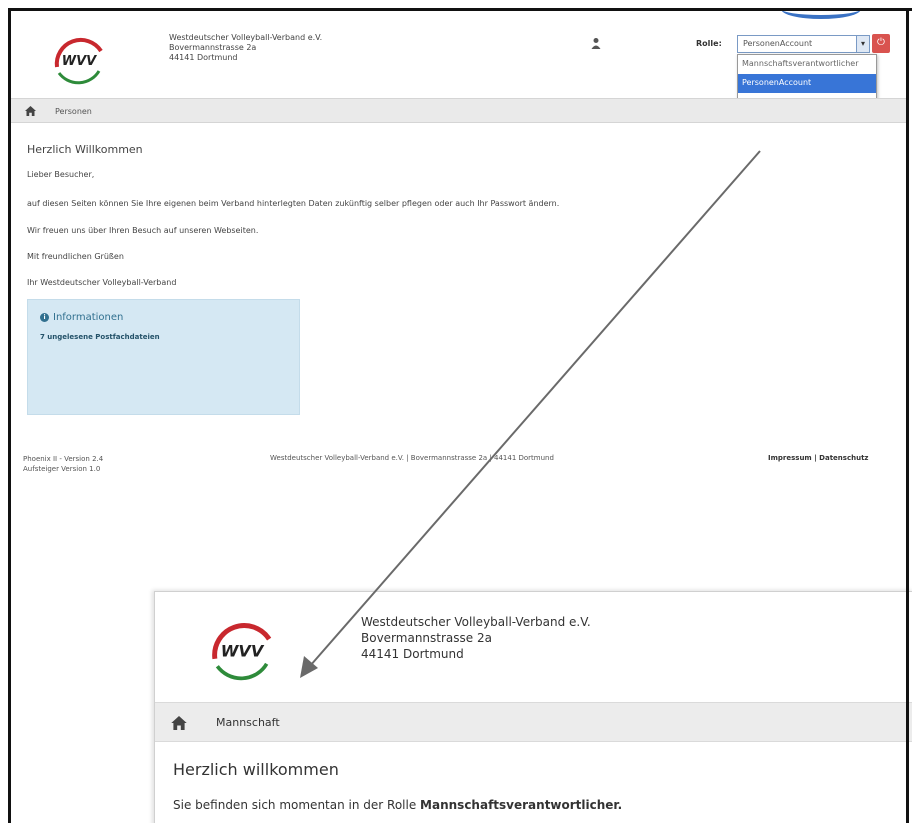 The height and width of the screenshot is (823, 912). I want to click on regards-text: Mit freundlichen Grüßen, so click(75, 256).